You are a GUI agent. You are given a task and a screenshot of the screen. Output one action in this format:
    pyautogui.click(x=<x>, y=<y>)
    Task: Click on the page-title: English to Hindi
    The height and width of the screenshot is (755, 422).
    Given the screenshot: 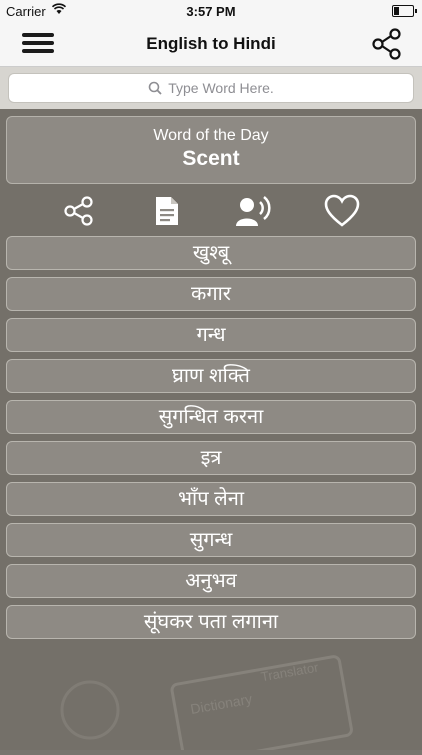 What is the action you would take?
    pyautogui.click(x=211, y=43)
    